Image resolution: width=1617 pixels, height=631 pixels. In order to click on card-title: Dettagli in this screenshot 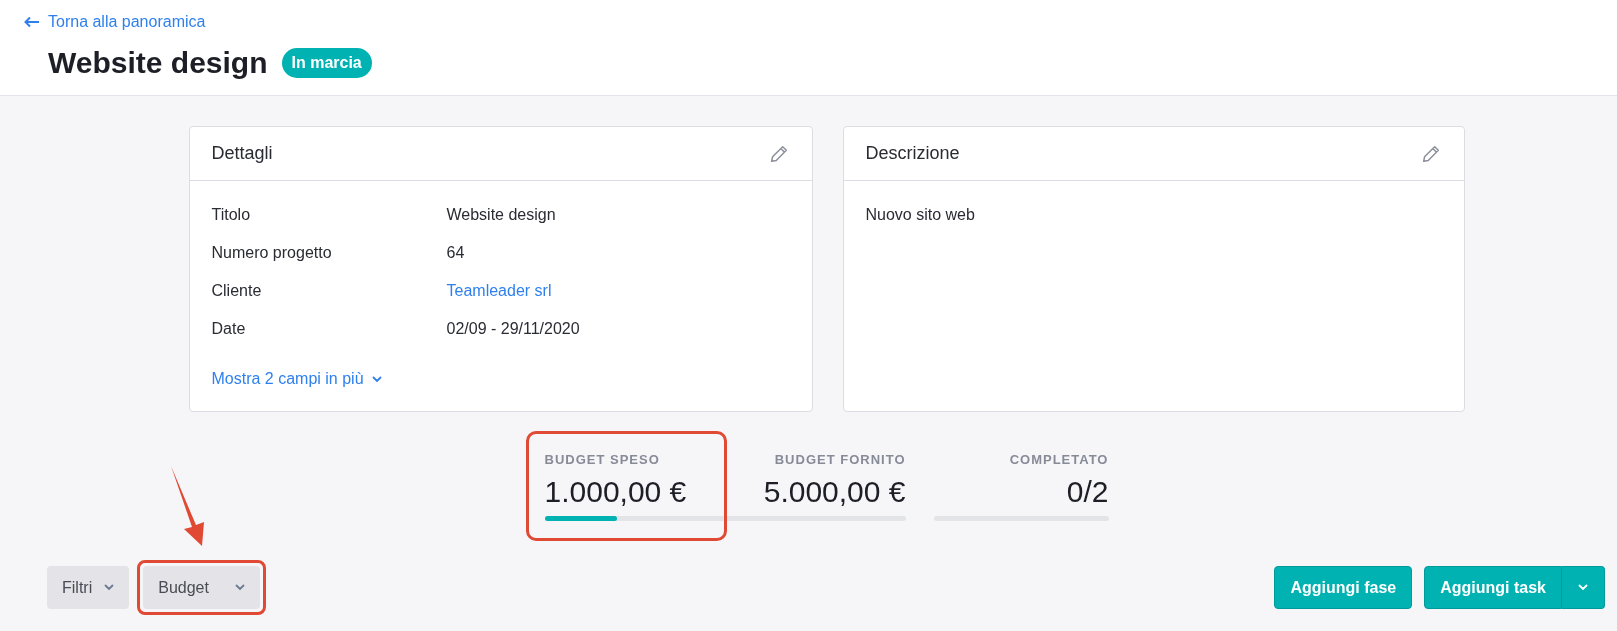, I will do `click(242, 153)`.